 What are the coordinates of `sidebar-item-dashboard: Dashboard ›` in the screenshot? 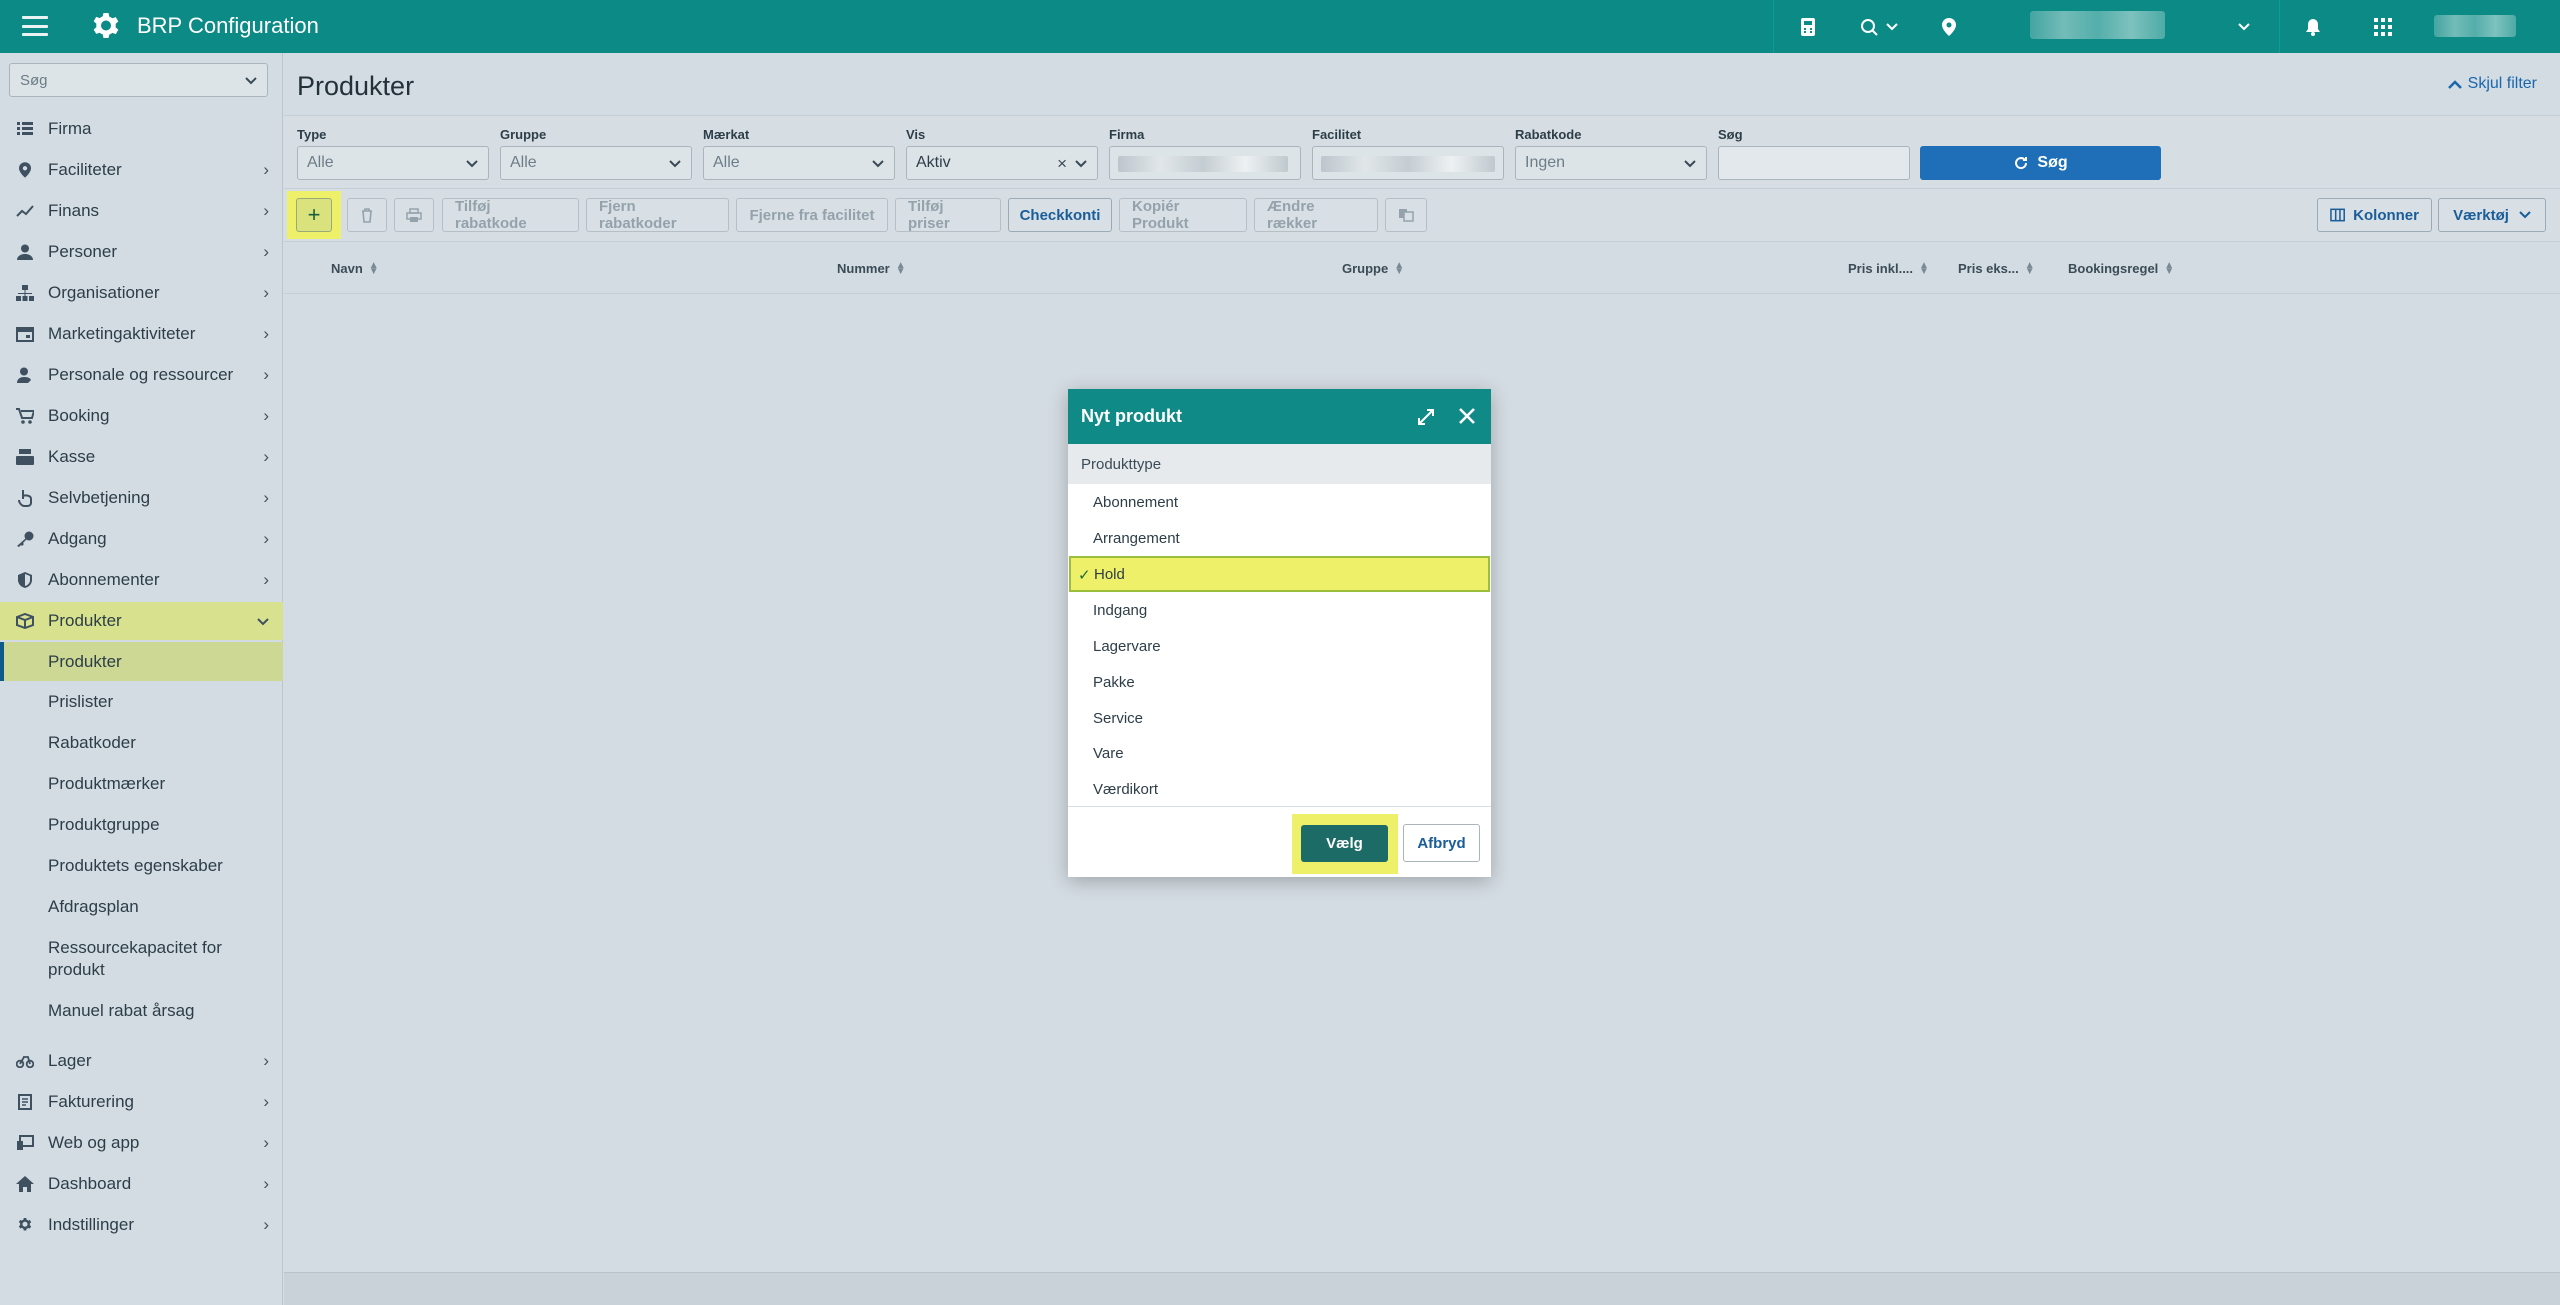 It's located at (141, 1184).